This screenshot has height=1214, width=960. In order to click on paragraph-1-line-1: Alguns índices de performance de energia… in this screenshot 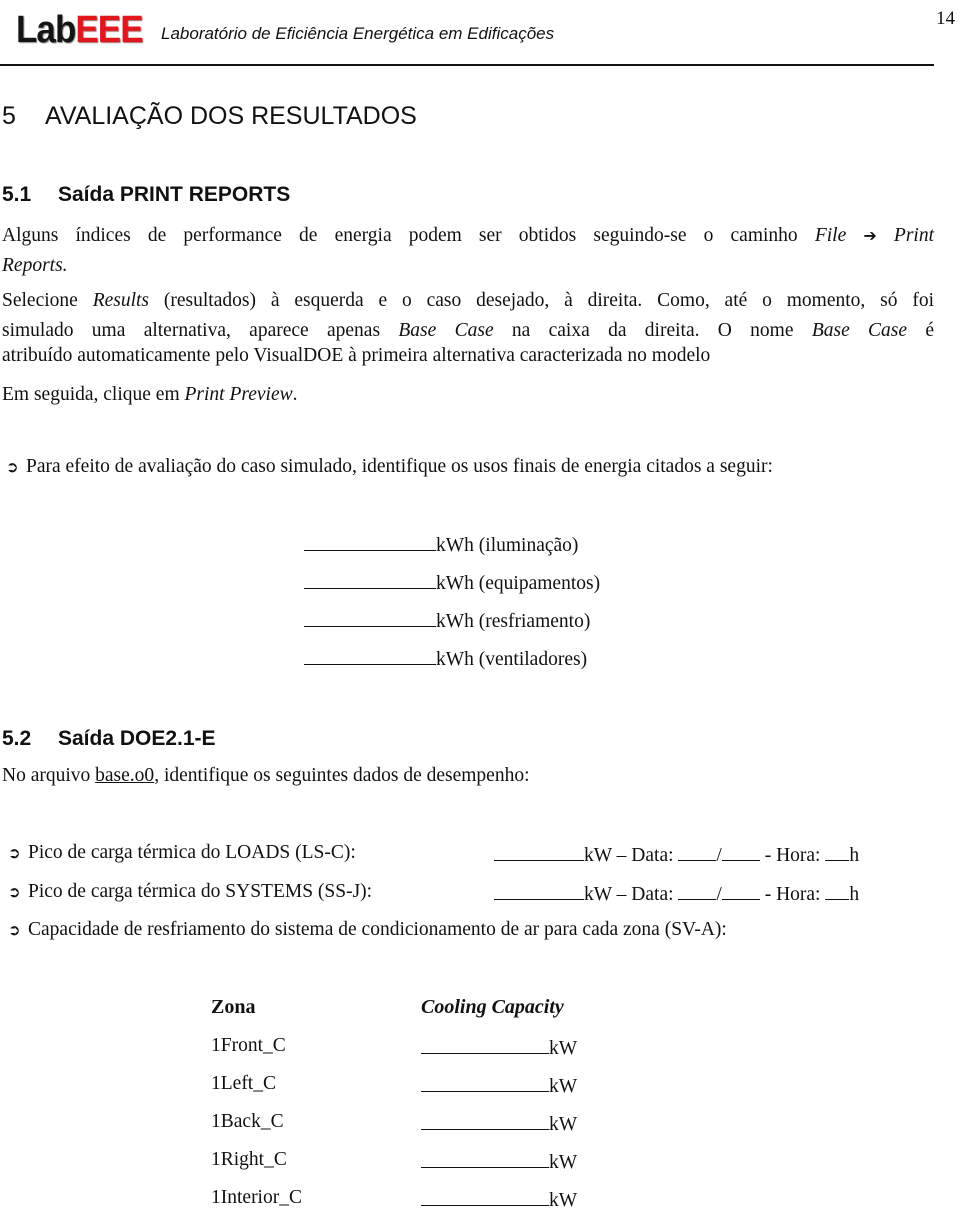, I will do `click(468, 236)`.